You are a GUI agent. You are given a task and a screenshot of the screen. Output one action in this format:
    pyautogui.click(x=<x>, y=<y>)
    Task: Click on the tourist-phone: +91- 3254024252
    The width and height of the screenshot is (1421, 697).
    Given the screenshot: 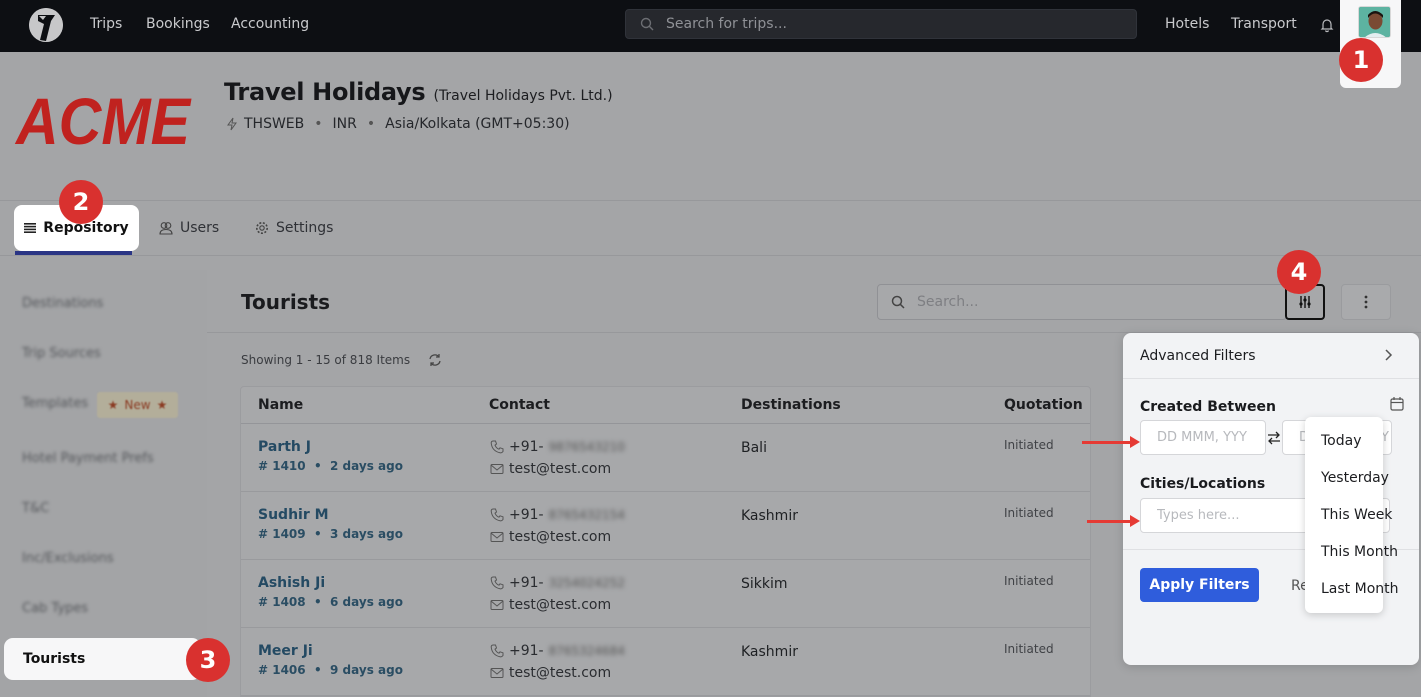 What is the action you would take?
    pyautogui.click(x=557, y=583)
    